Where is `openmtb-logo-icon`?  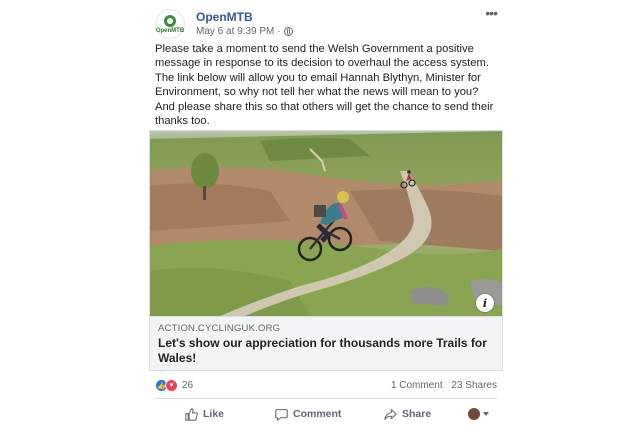
openmtb-logo-icon is located at coordinates (170, 20).